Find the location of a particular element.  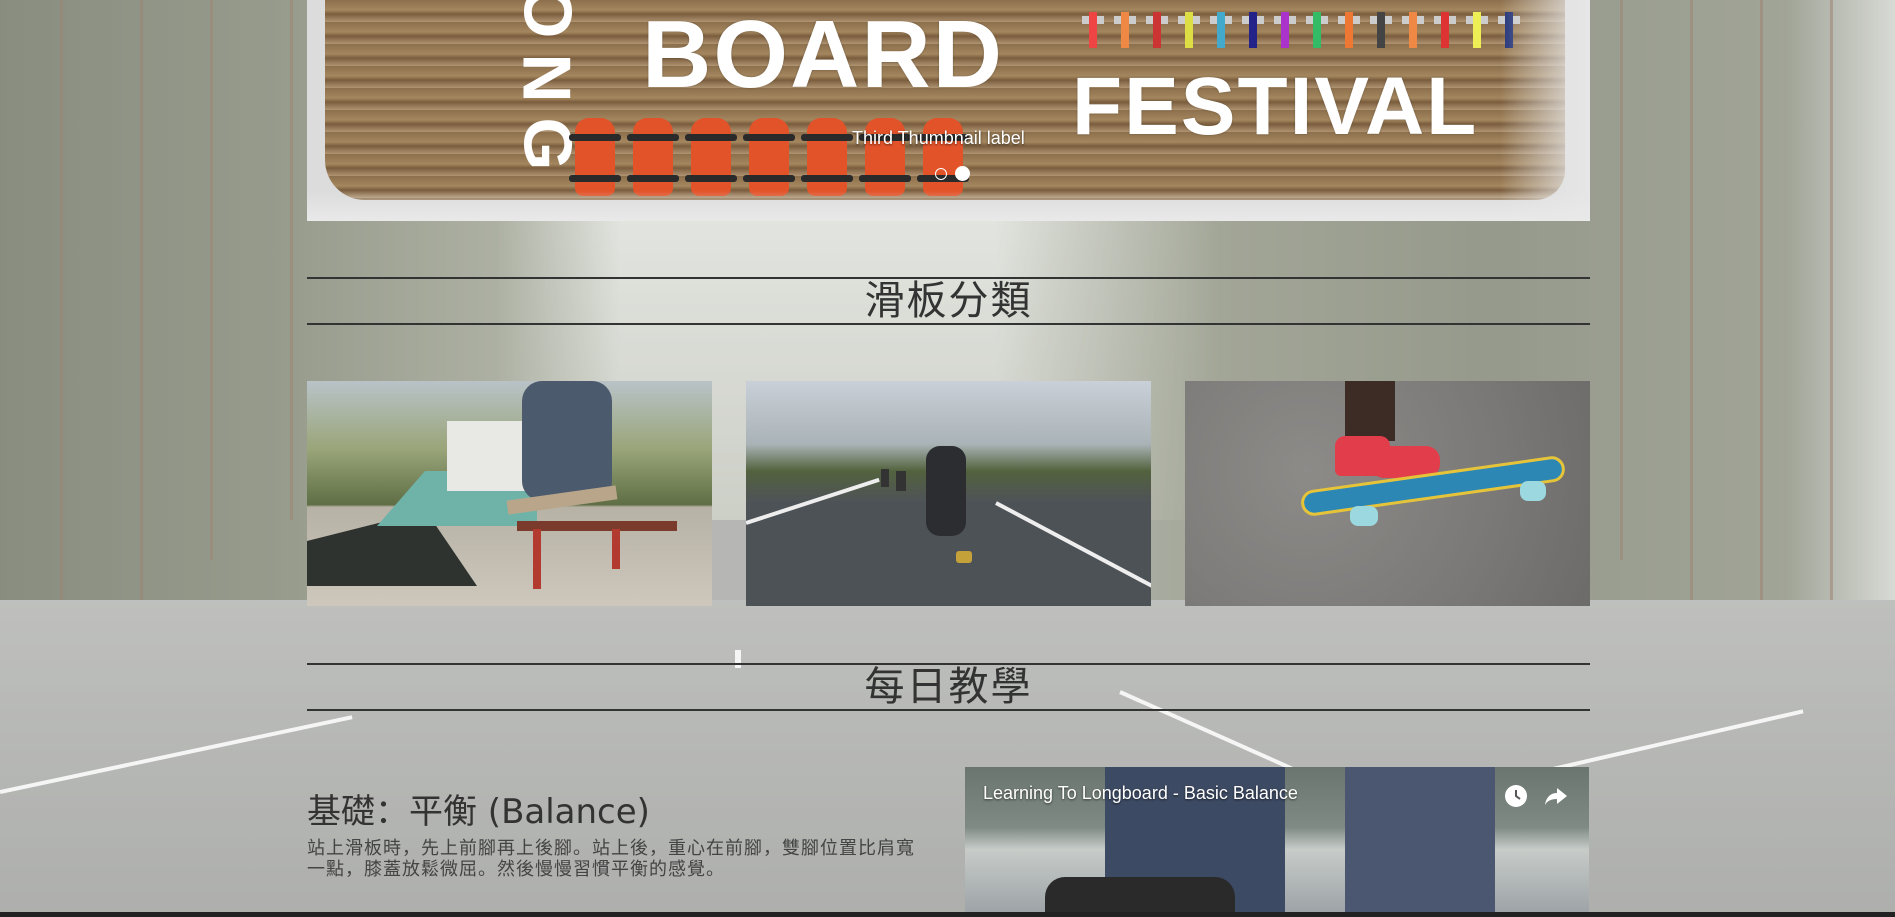

video-player: Learning To Longboard - Basic Balance is located at coordinates (1277, 842).